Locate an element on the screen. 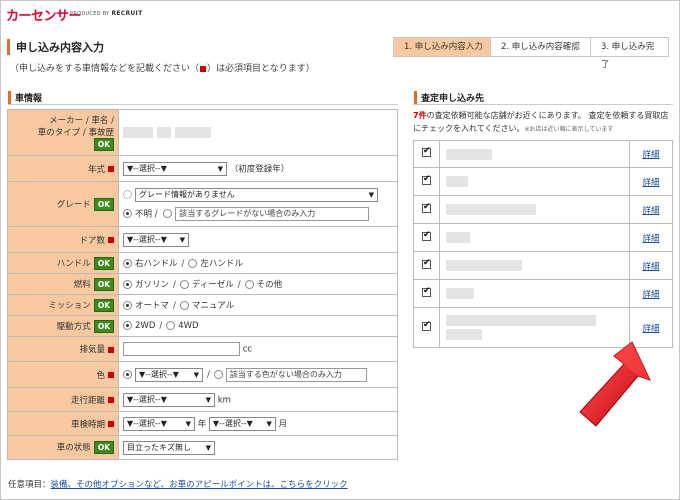 The width and height of the screenshot is (680, 500). fuel-radio-diesel is located at coordinates (184, 284).